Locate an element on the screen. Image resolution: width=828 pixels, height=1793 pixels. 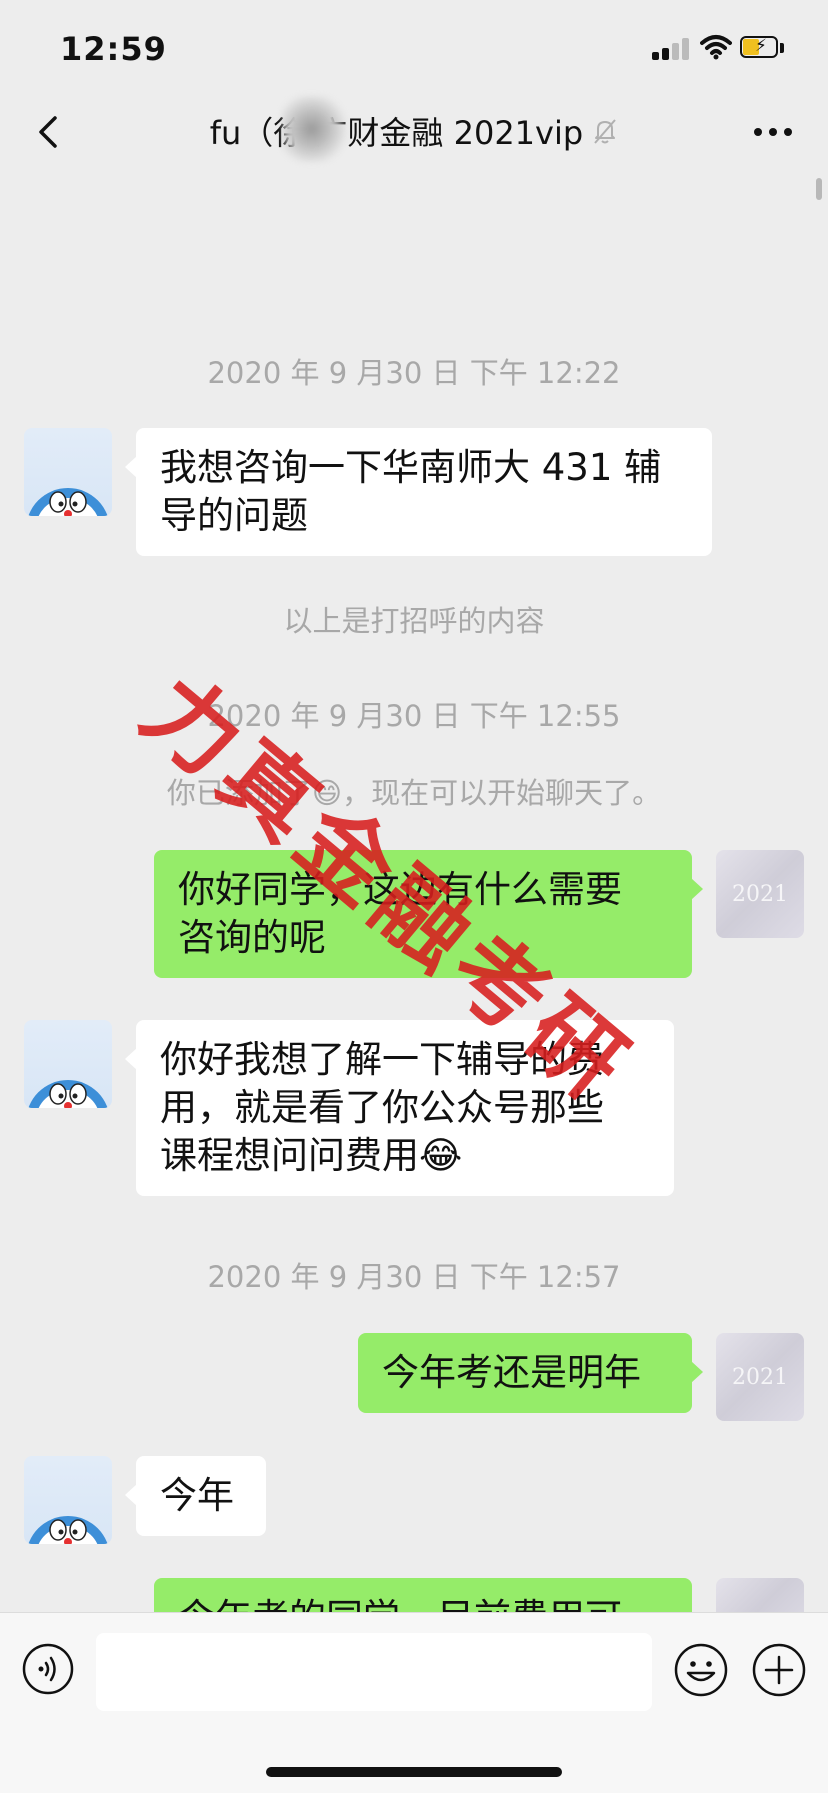
incoming-message-bubble: 我想咨询一下华南师大 431 辅 导的问题 is located at coordinates (418, 492).